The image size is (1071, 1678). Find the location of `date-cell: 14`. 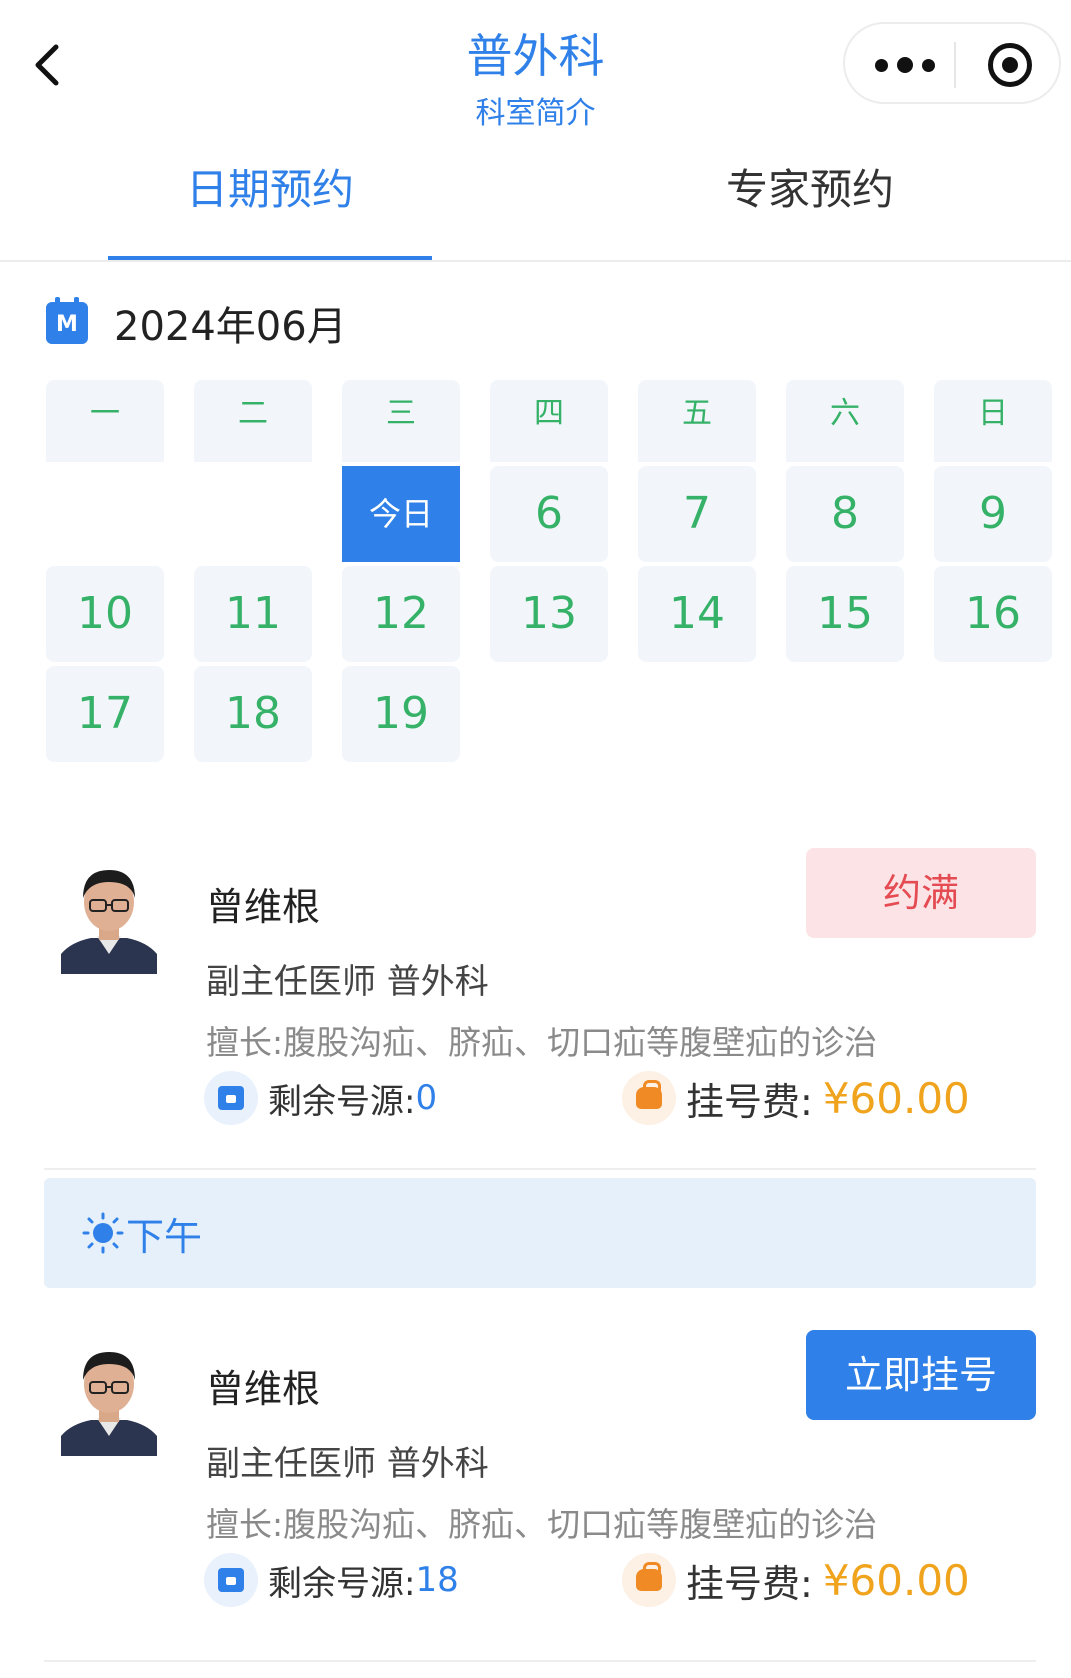

date-cell: 14 is located at coordinates (697, 614).